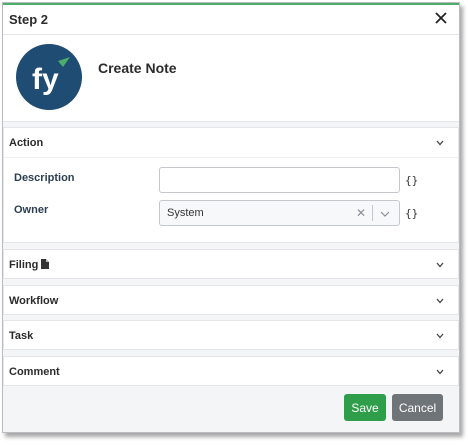 The height and width of the screenshot is (445, 468). Describe the element at coordinates (372, 213) in the screenshot. I see `select-divider` at that location.